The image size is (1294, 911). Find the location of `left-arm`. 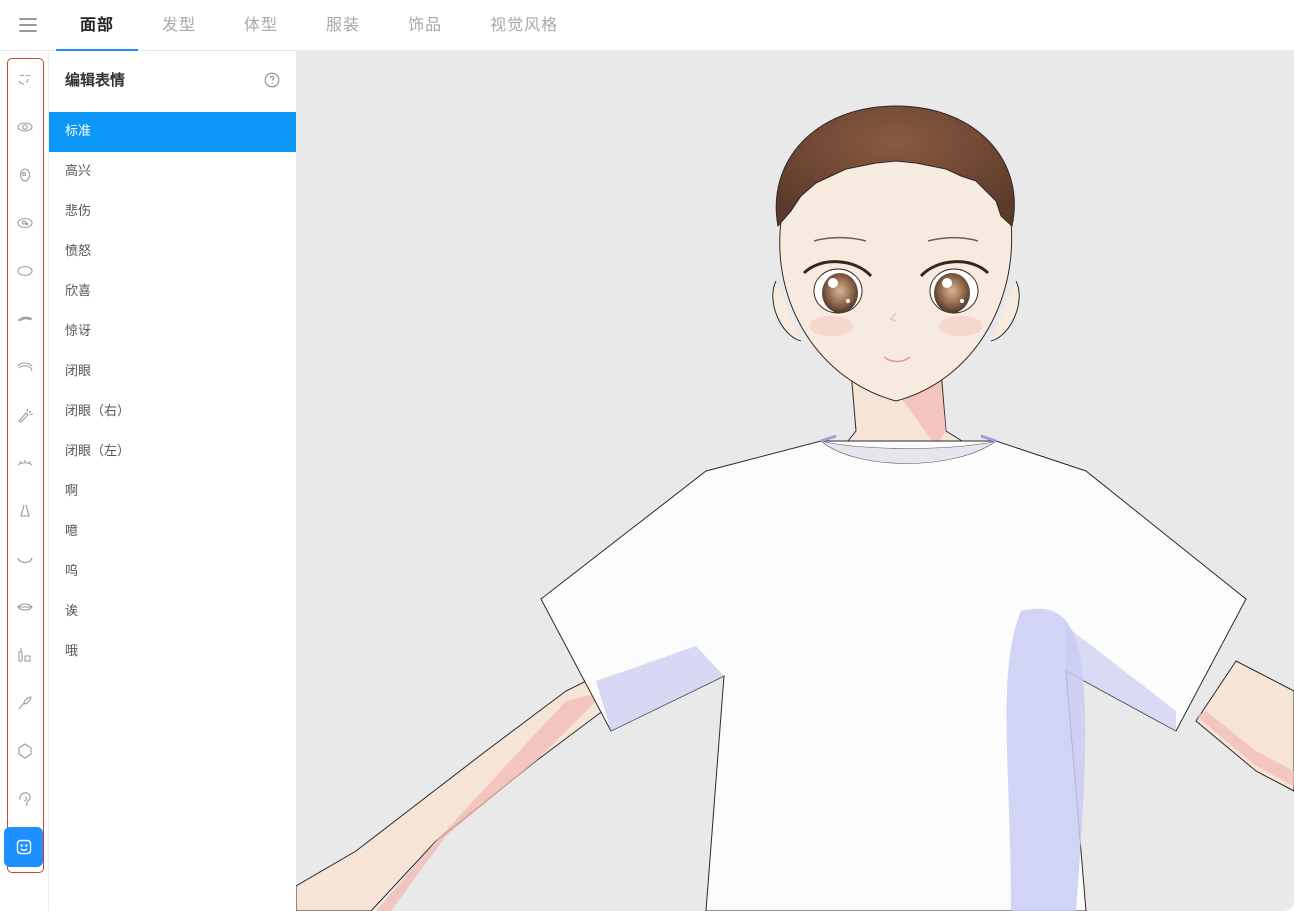

left-arm is located at coordinates (461, 785).